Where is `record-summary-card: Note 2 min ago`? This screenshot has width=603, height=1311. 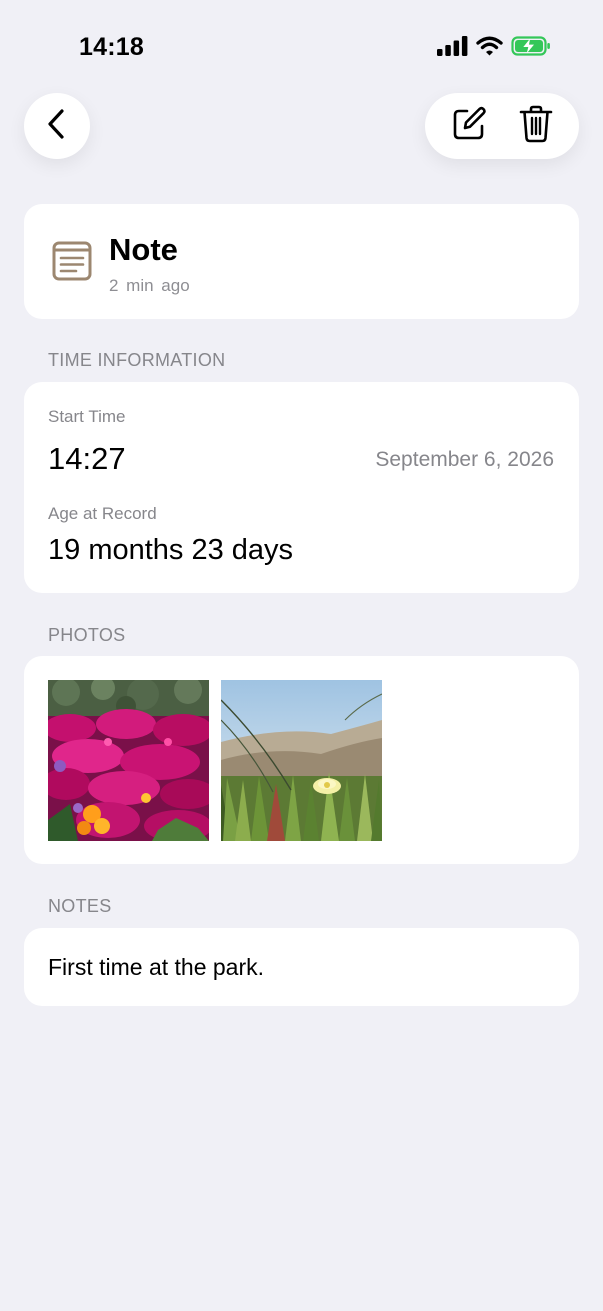 record-summary-card: Note 2 min ago is located at coordinates (301, 261).